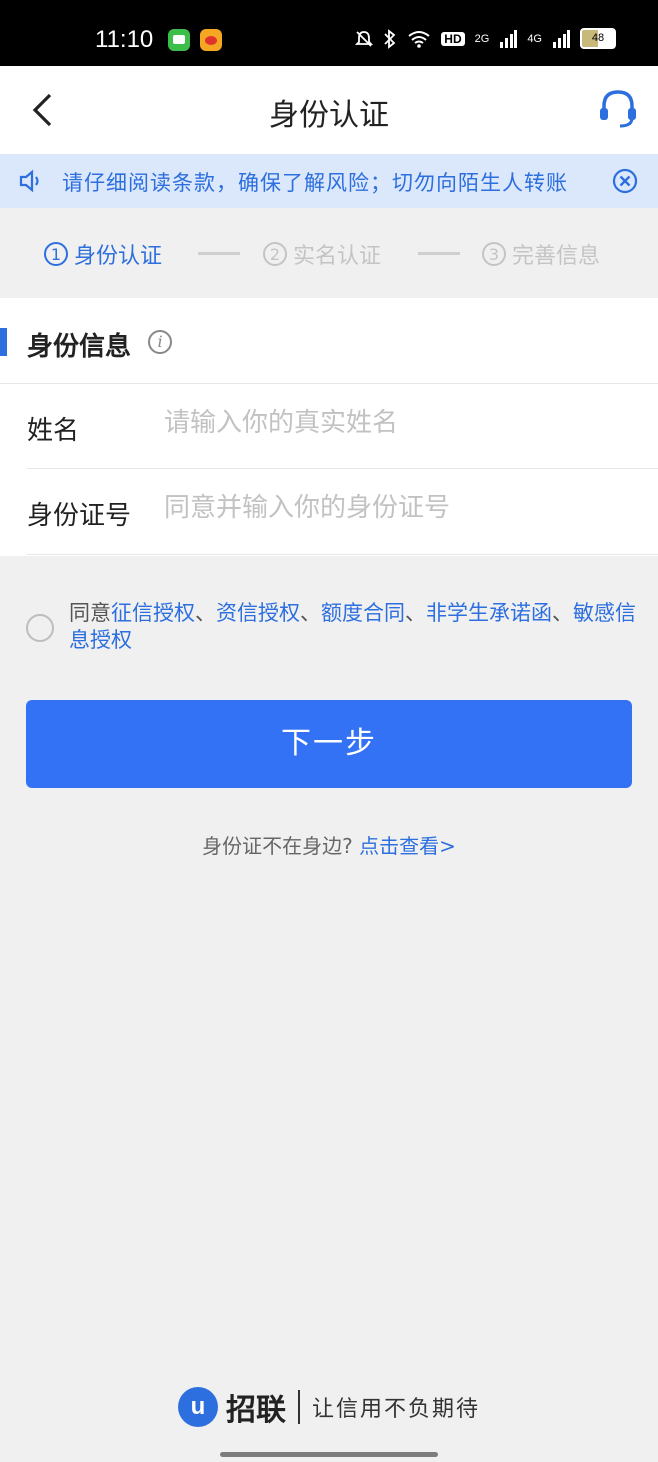  I want to click on notice-text: 请仔细阅读条款，确保了解风险；切勿向陌生人转账, so click(315, 183).